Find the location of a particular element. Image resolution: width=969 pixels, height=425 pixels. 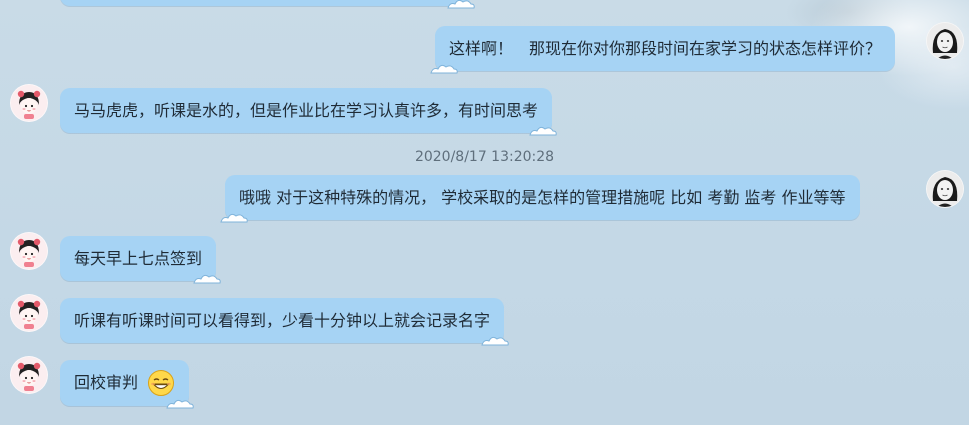

message-bubble-incoming: 回校审判 is located at coordinates (127, 384).